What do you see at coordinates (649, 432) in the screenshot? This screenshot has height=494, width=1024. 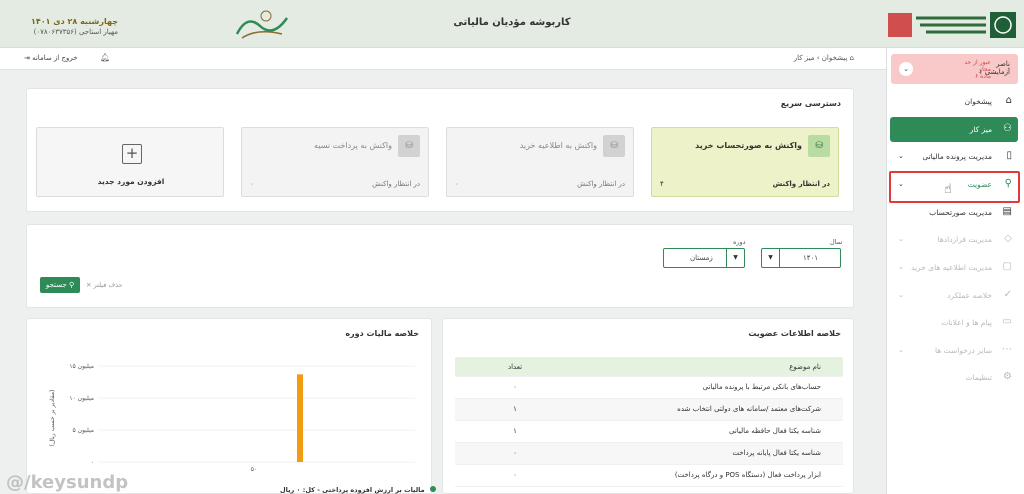 I see `table-row: شناسه یکتا فعال حافظه مالیاتی ۱` at bounding box center [649, 432].